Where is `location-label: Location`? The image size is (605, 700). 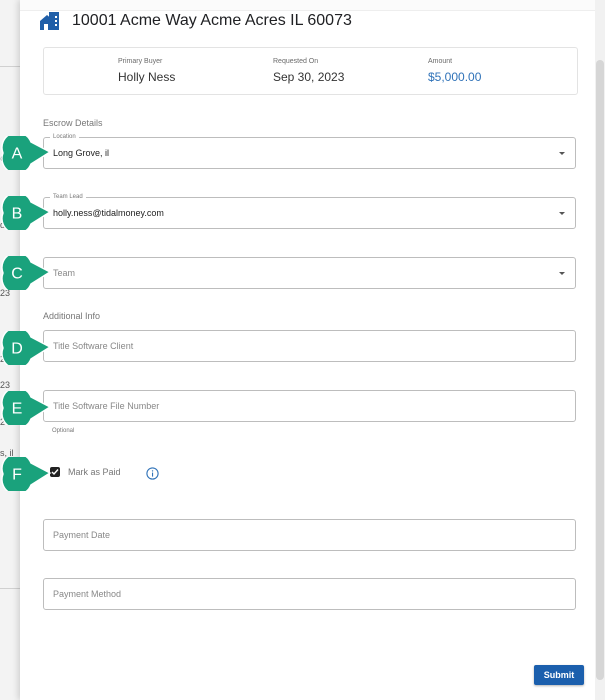
location-label: Location is located at coordinates (64, 137).